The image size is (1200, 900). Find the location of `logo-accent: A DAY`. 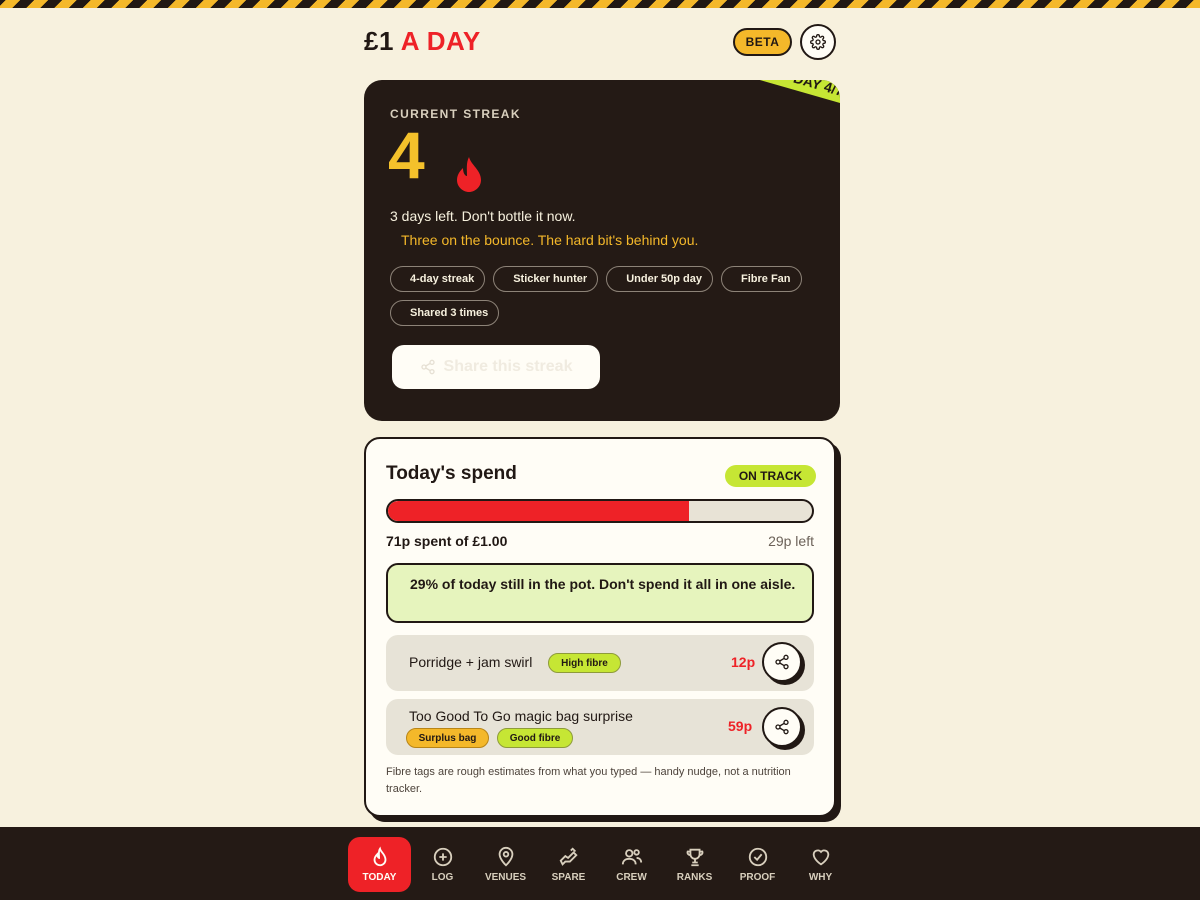

logo-accent: A DAY is located at coordinates (440, 41).